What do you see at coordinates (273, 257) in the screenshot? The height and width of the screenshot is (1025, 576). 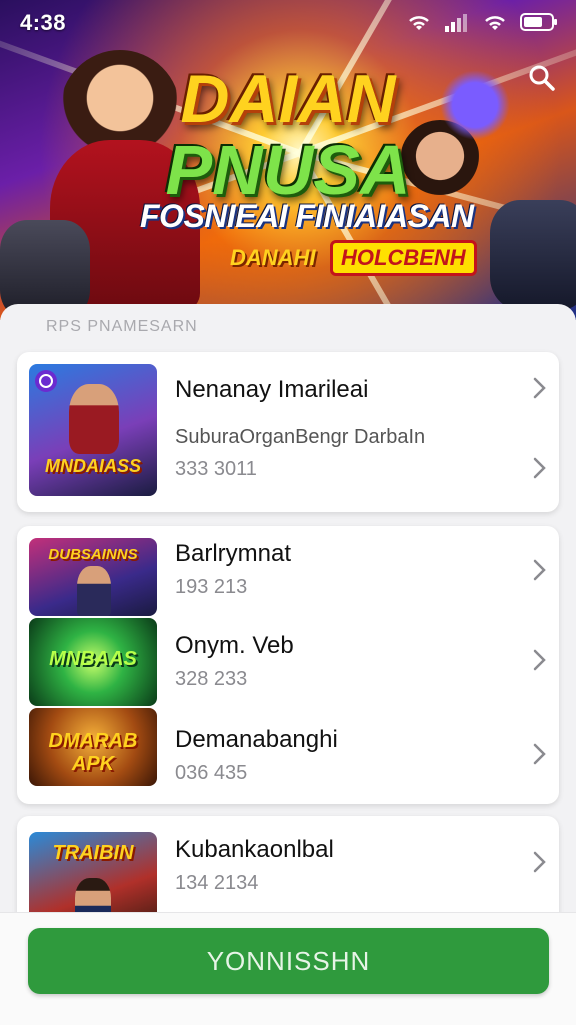 I see `hero-badge-left: DANAHI` at bounding box center [273, 257].